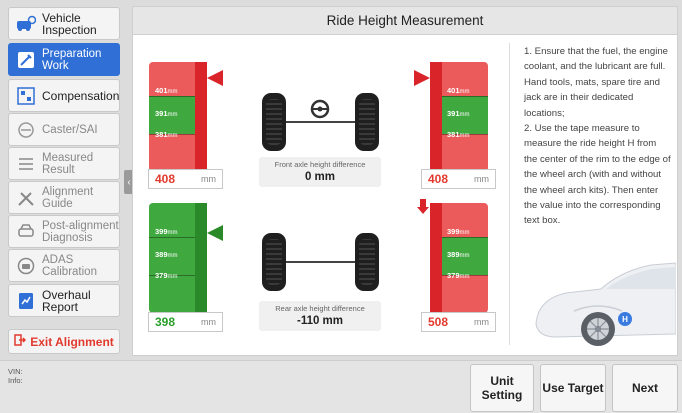 The width and height of the screenshot is (682, 413). Describe the element at coordinates (320, 122) in the screenshot. I see `front-axle` at that location.